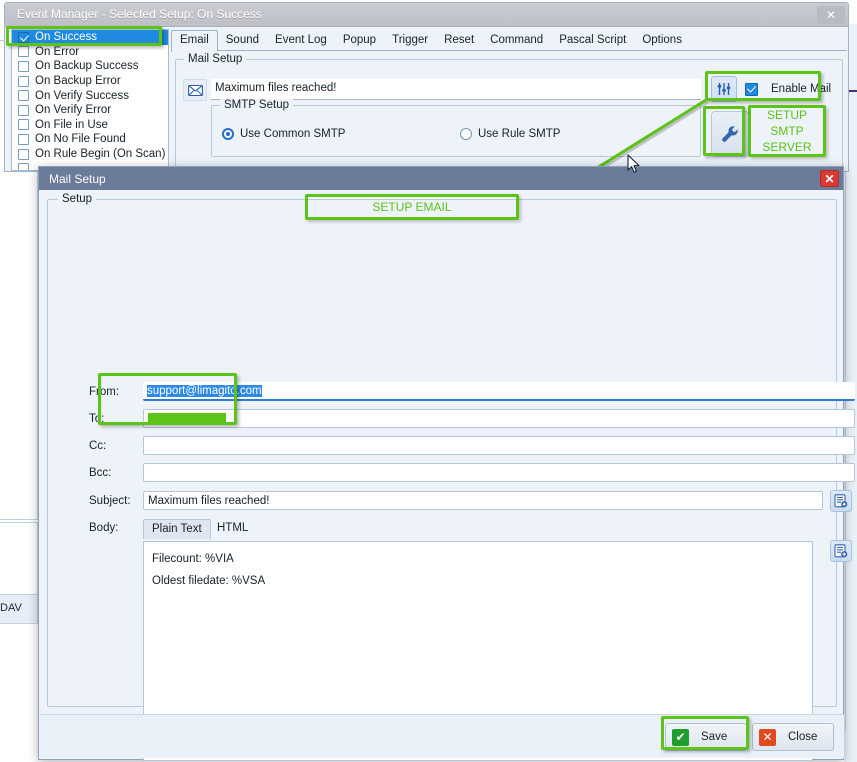  I want to click on window-close-button: ✕, so click(831, 15).